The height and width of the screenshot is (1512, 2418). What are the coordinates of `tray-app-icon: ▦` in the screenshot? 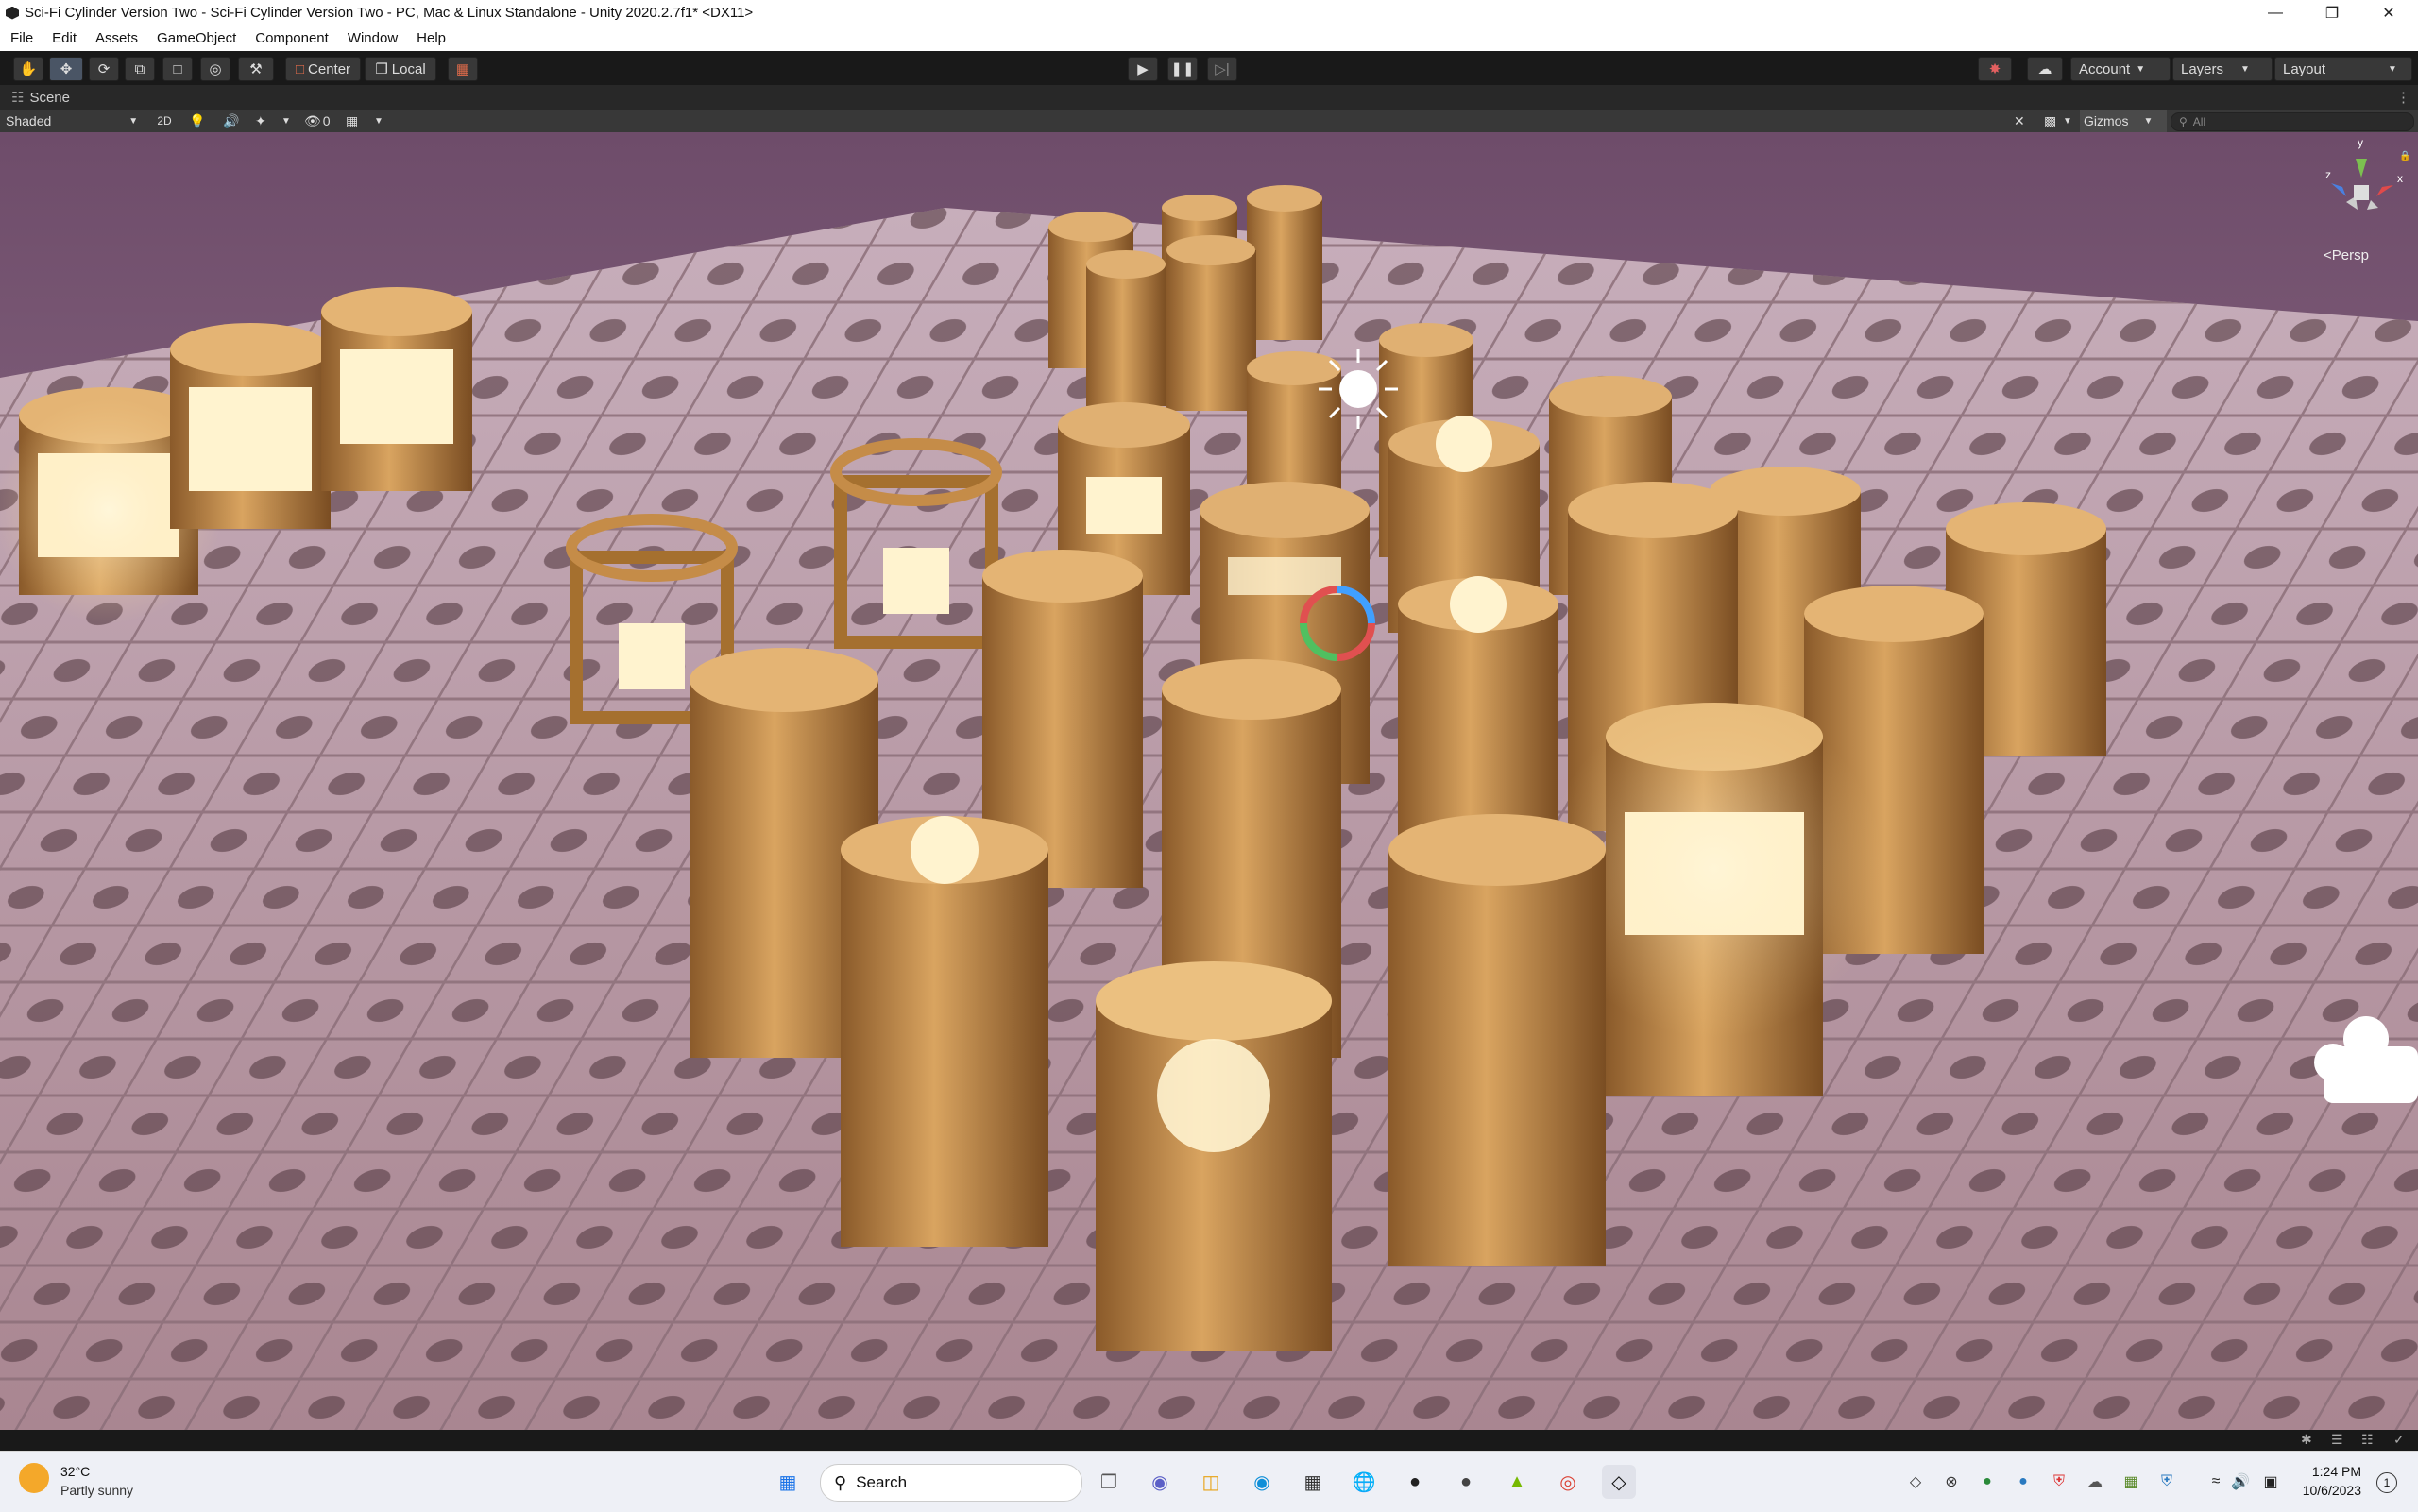 It's located at (2131, 1482).